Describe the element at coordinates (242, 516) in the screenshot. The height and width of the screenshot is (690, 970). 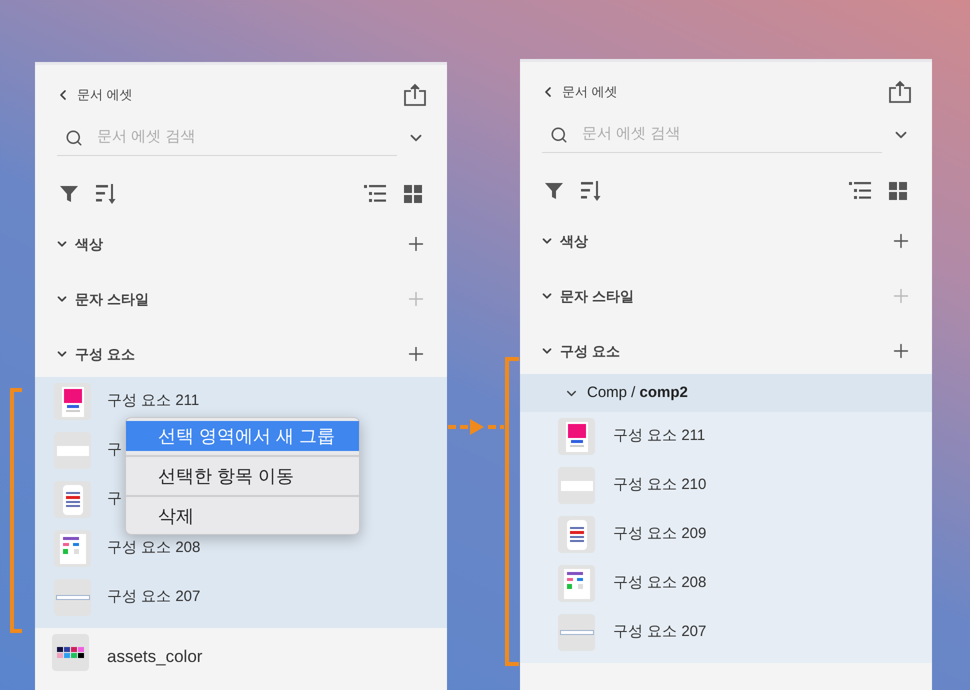
I see `menu-item: 삭제` at that location.